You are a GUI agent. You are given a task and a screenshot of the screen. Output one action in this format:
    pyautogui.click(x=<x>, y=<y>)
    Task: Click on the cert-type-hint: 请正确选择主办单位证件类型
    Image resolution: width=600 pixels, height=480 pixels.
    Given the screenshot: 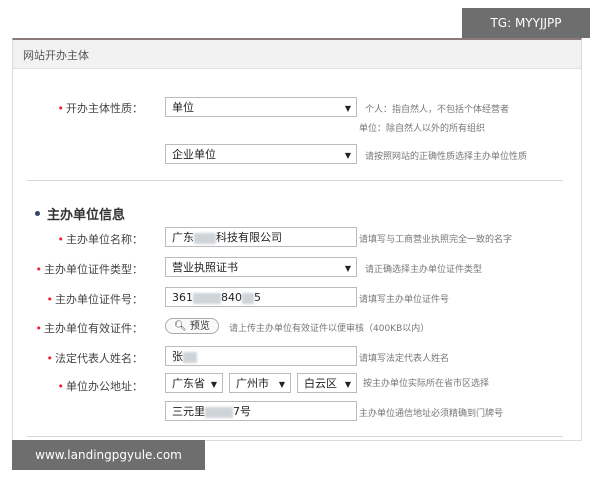 What is the action you would take?
    pyautogui.click(x=424, y=270)
    